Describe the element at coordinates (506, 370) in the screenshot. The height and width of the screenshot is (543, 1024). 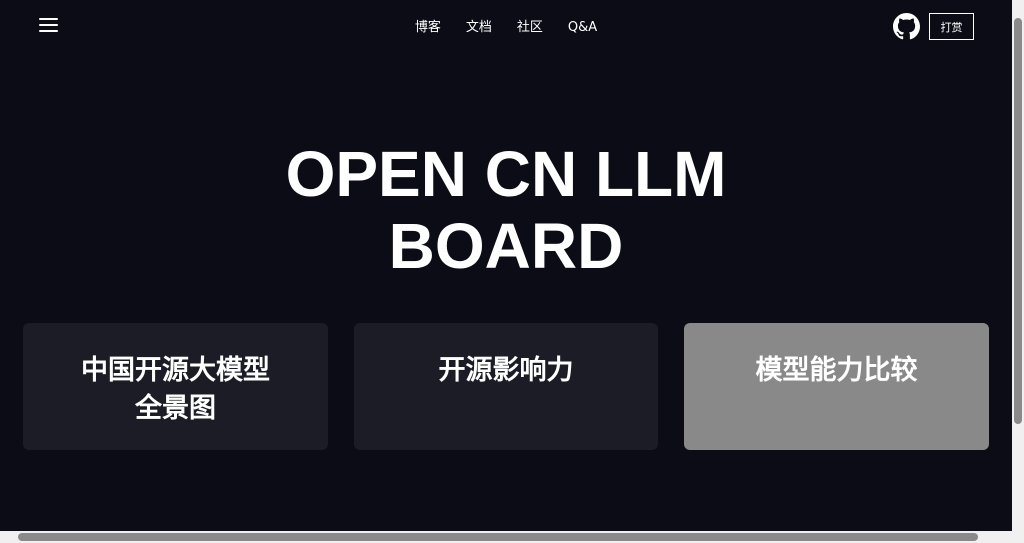
I see `card-influence-label: 开源影响力` at that location.